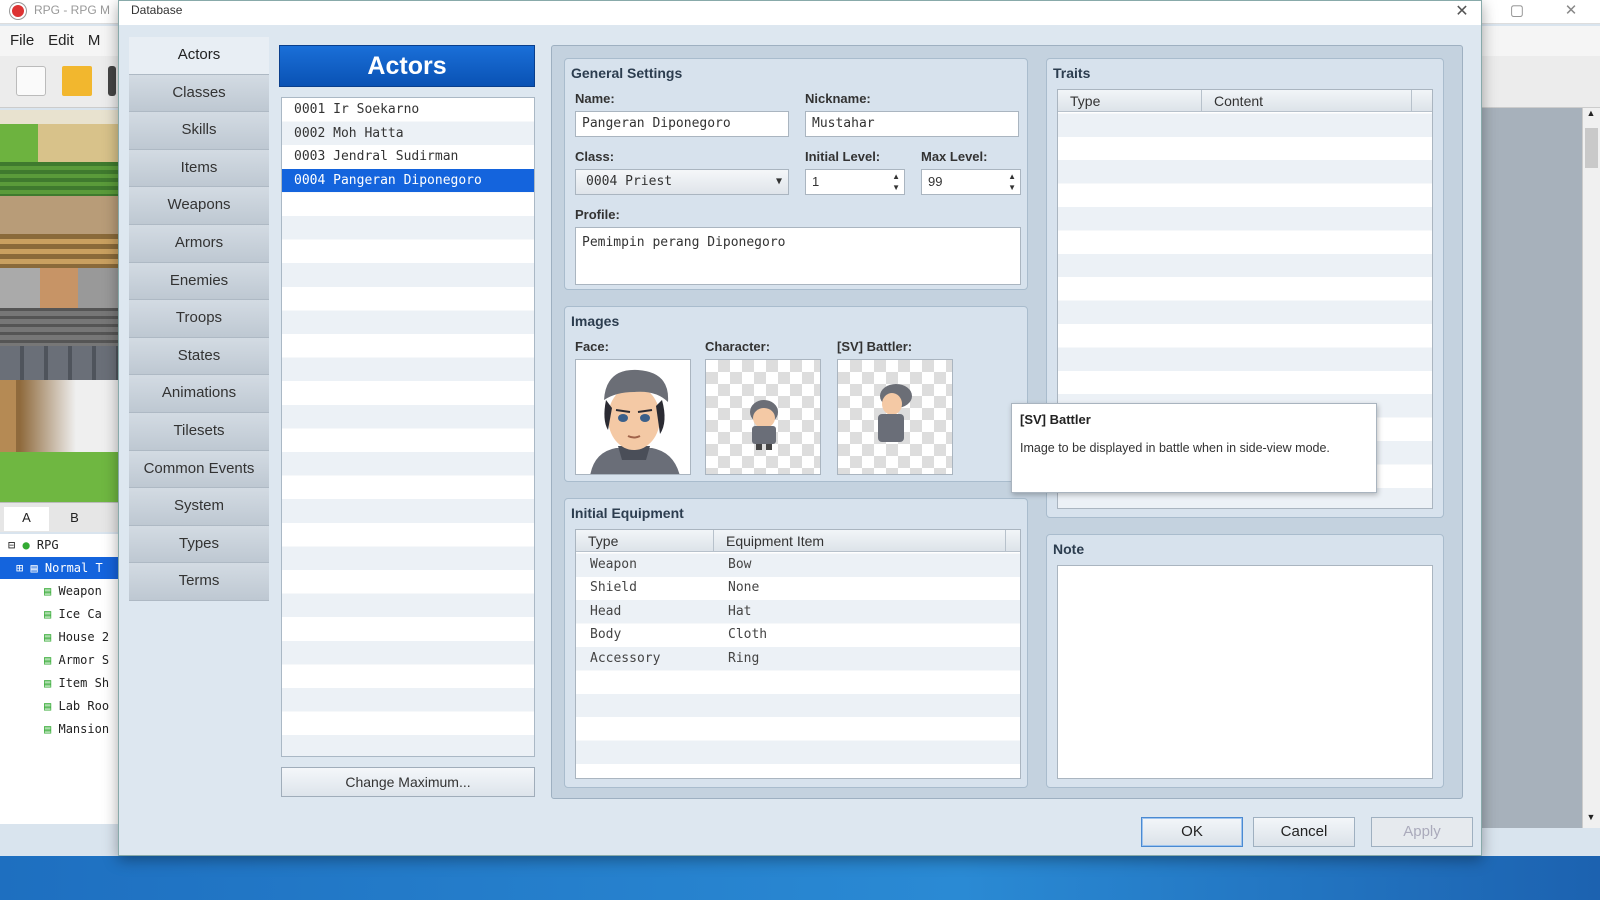 The width and height of the screenshot is (1600, 900). I want to click on category-items: Items, so click(199, 168).